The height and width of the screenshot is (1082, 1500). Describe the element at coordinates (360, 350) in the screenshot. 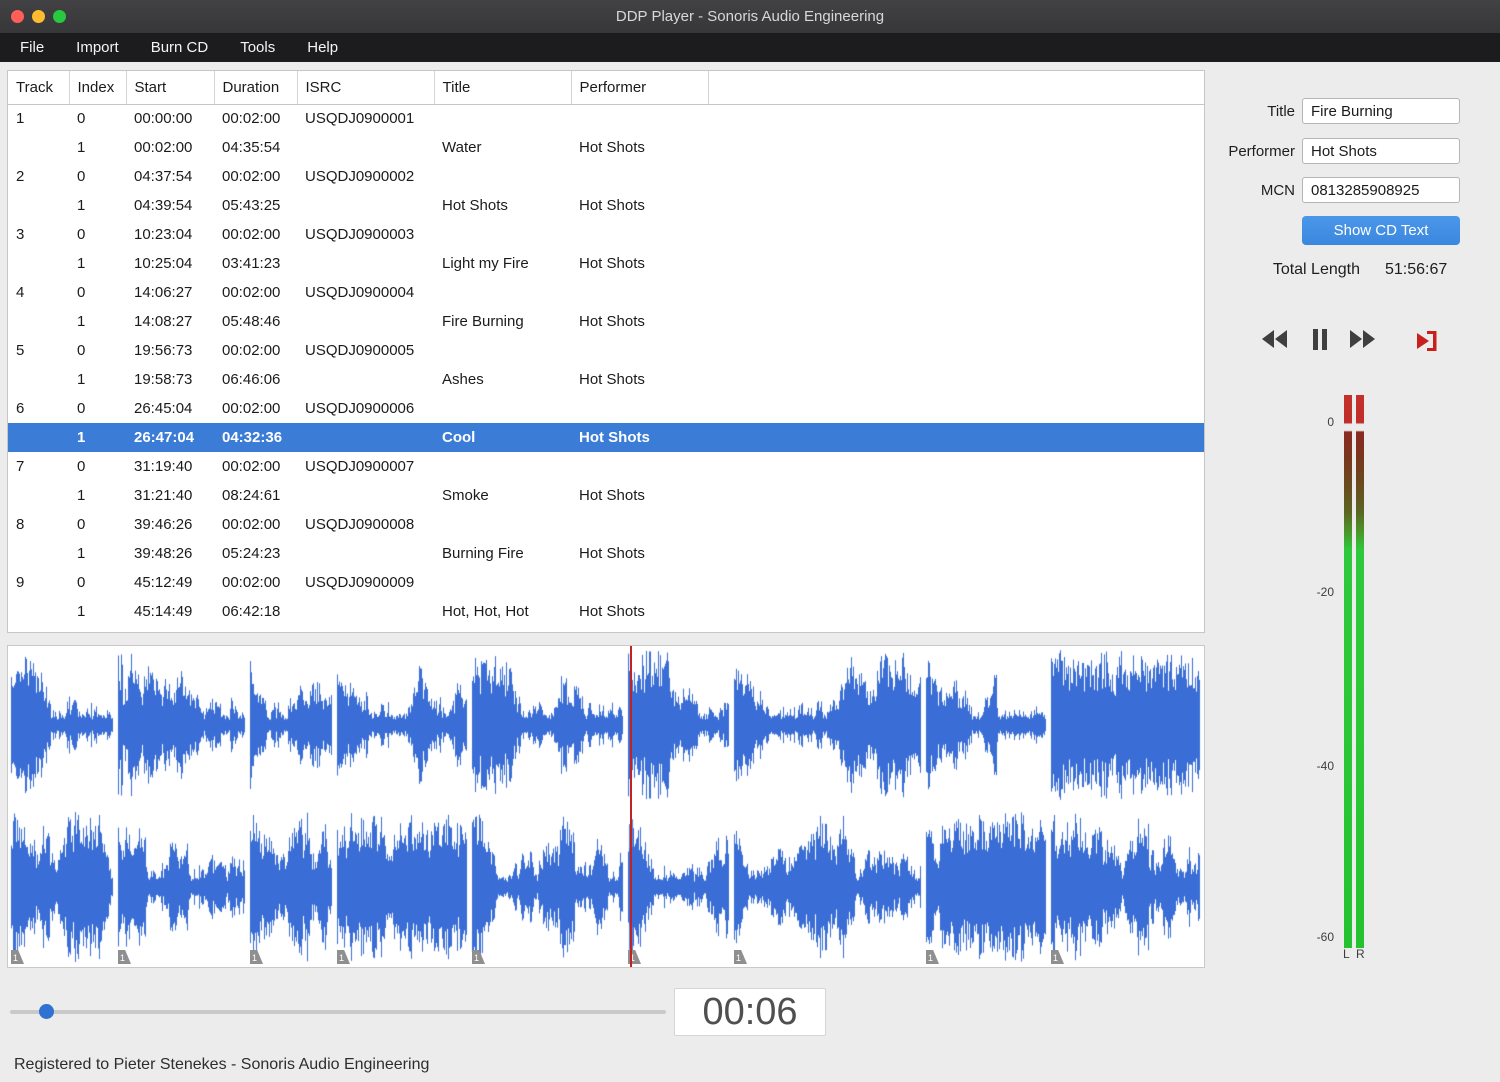

I see `cell-isrc: USQDJ0900005` at that location.